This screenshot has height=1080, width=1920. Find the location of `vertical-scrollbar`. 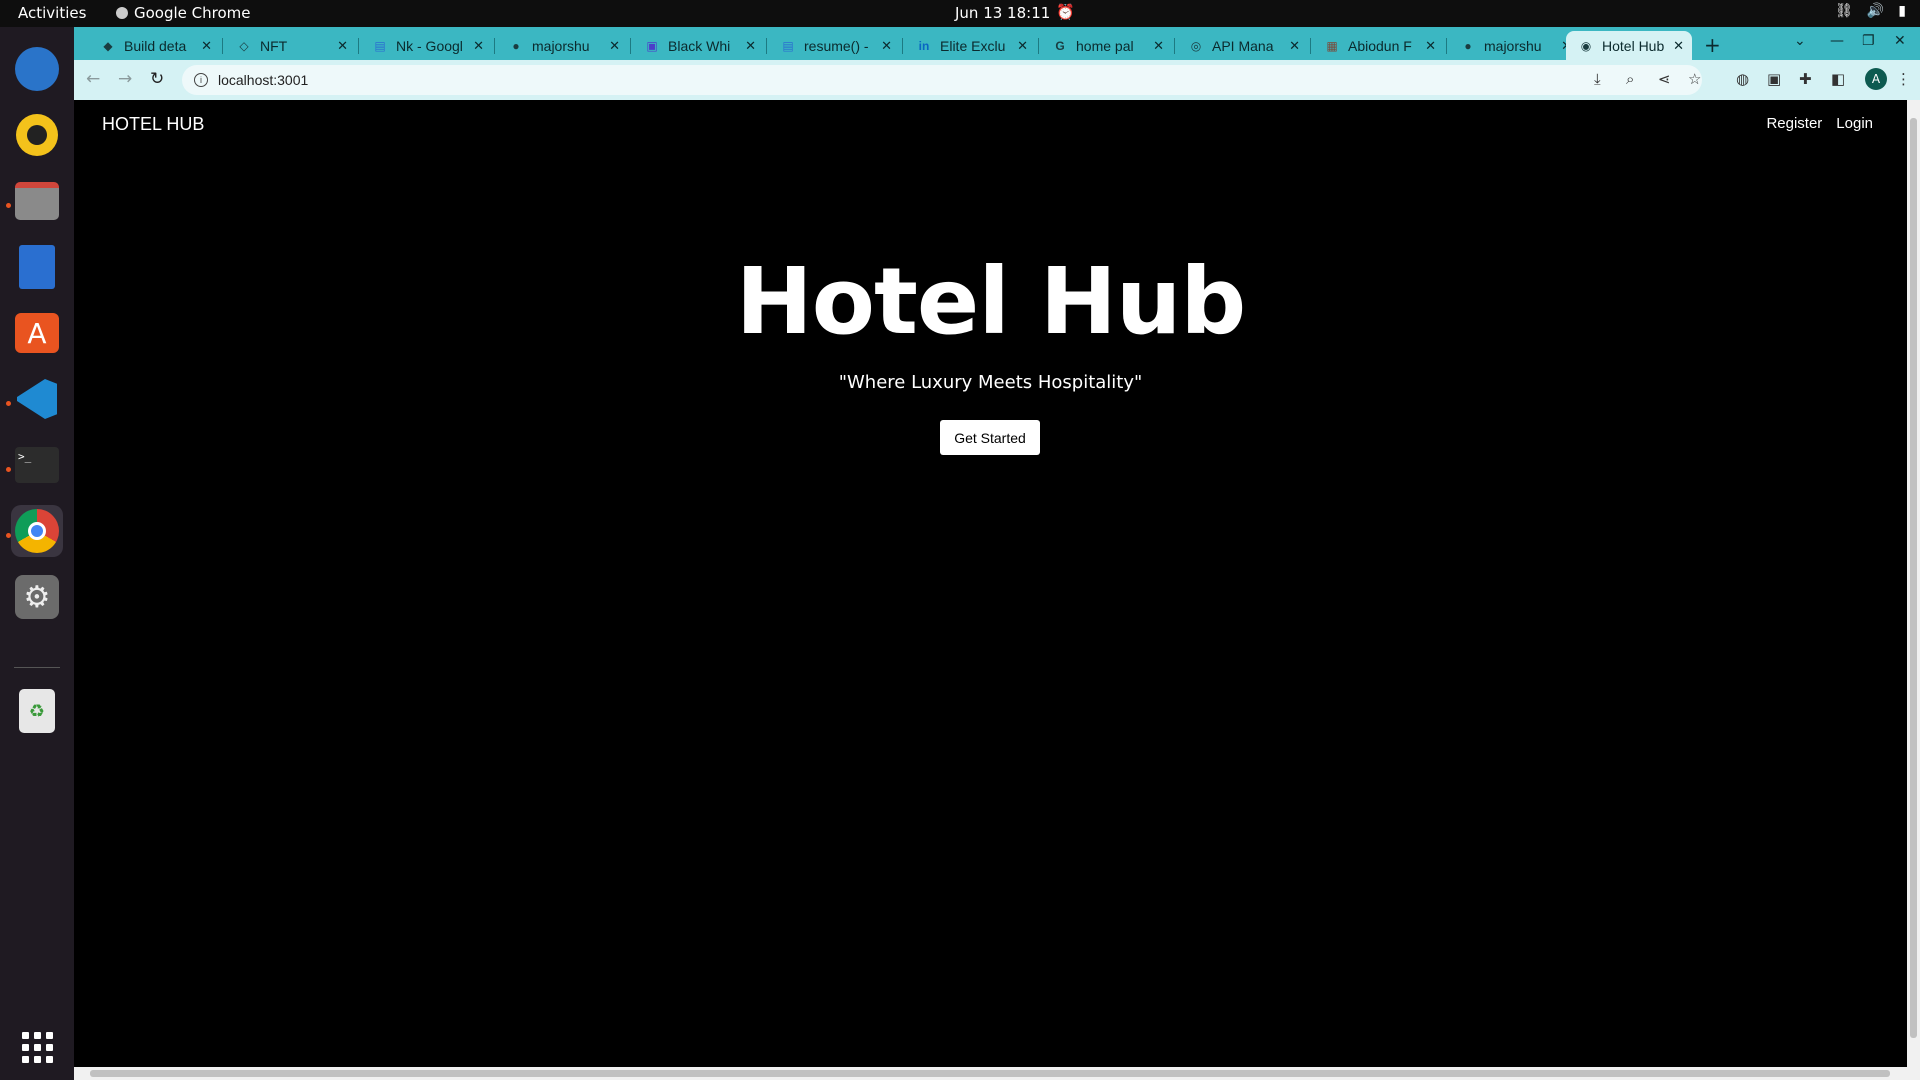

vertical-scrollbar is located at coordinates (1913, 583).